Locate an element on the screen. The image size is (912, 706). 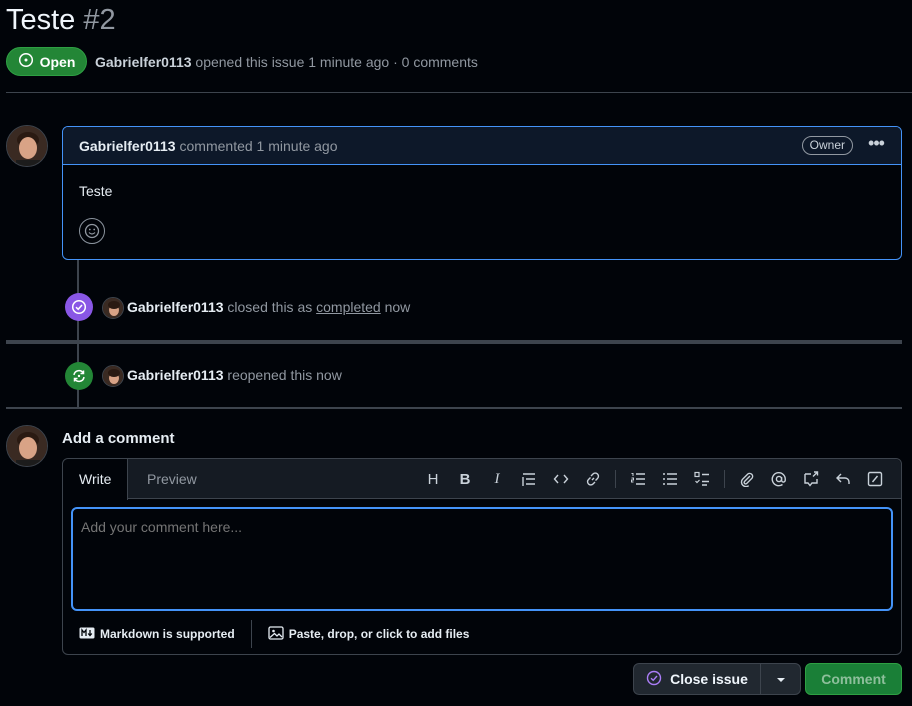
issue-number: #2 is located at coordinates (99, 20).